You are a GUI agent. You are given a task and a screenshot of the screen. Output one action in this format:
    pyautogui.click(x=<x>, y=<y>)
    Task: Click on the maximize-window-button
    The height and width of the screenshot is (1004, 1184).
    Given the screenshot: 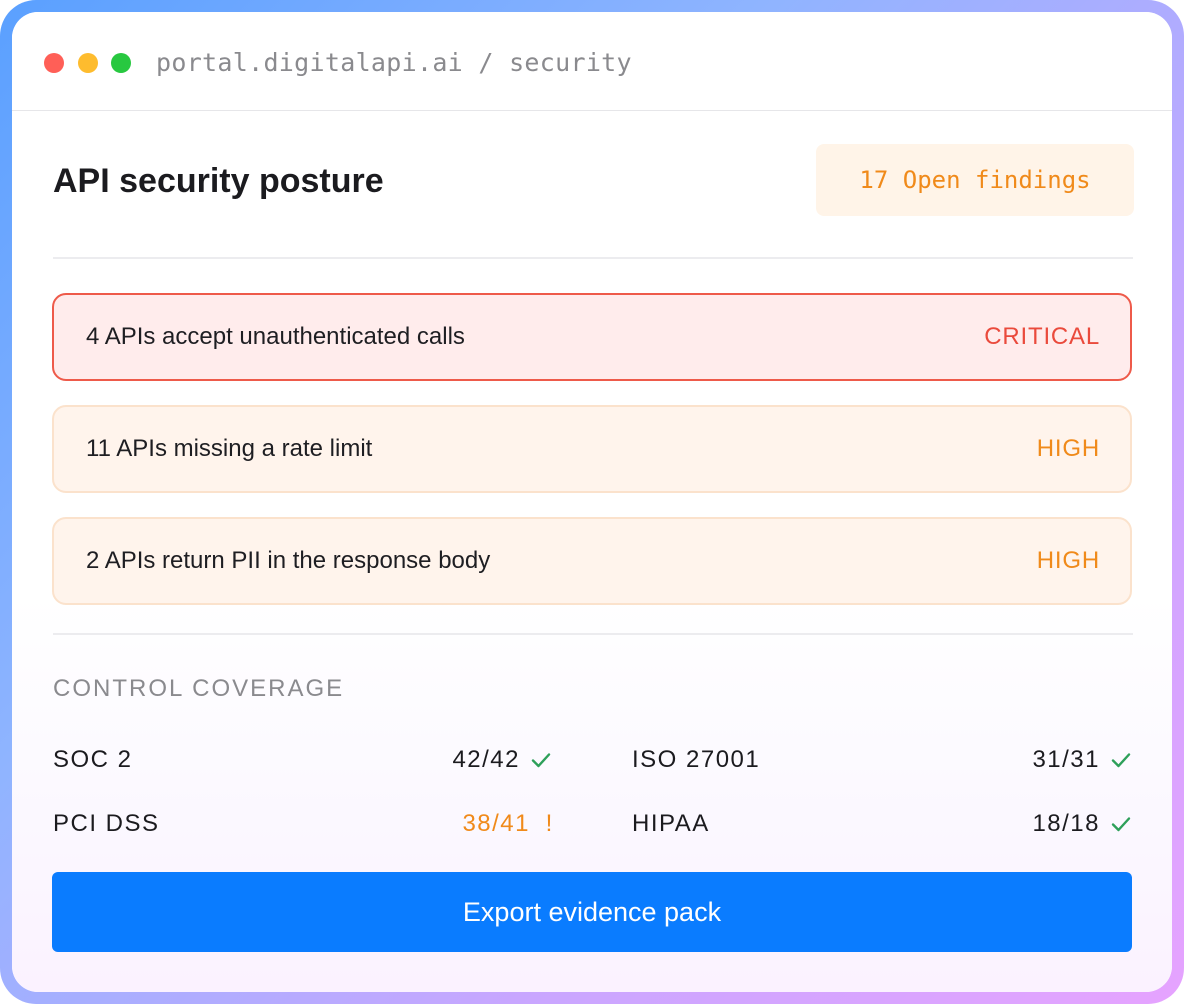 What is the action you would take?
    pyautogui.click(x=121, y=63)
    